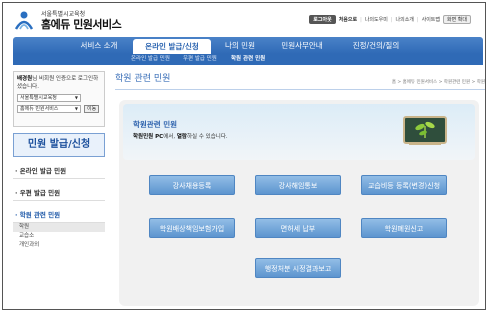  What do you see at coordinates (298, 228) in the screenshot?
I see `license-tax-button: 면허세 납부` at bounding box center [298, 228].